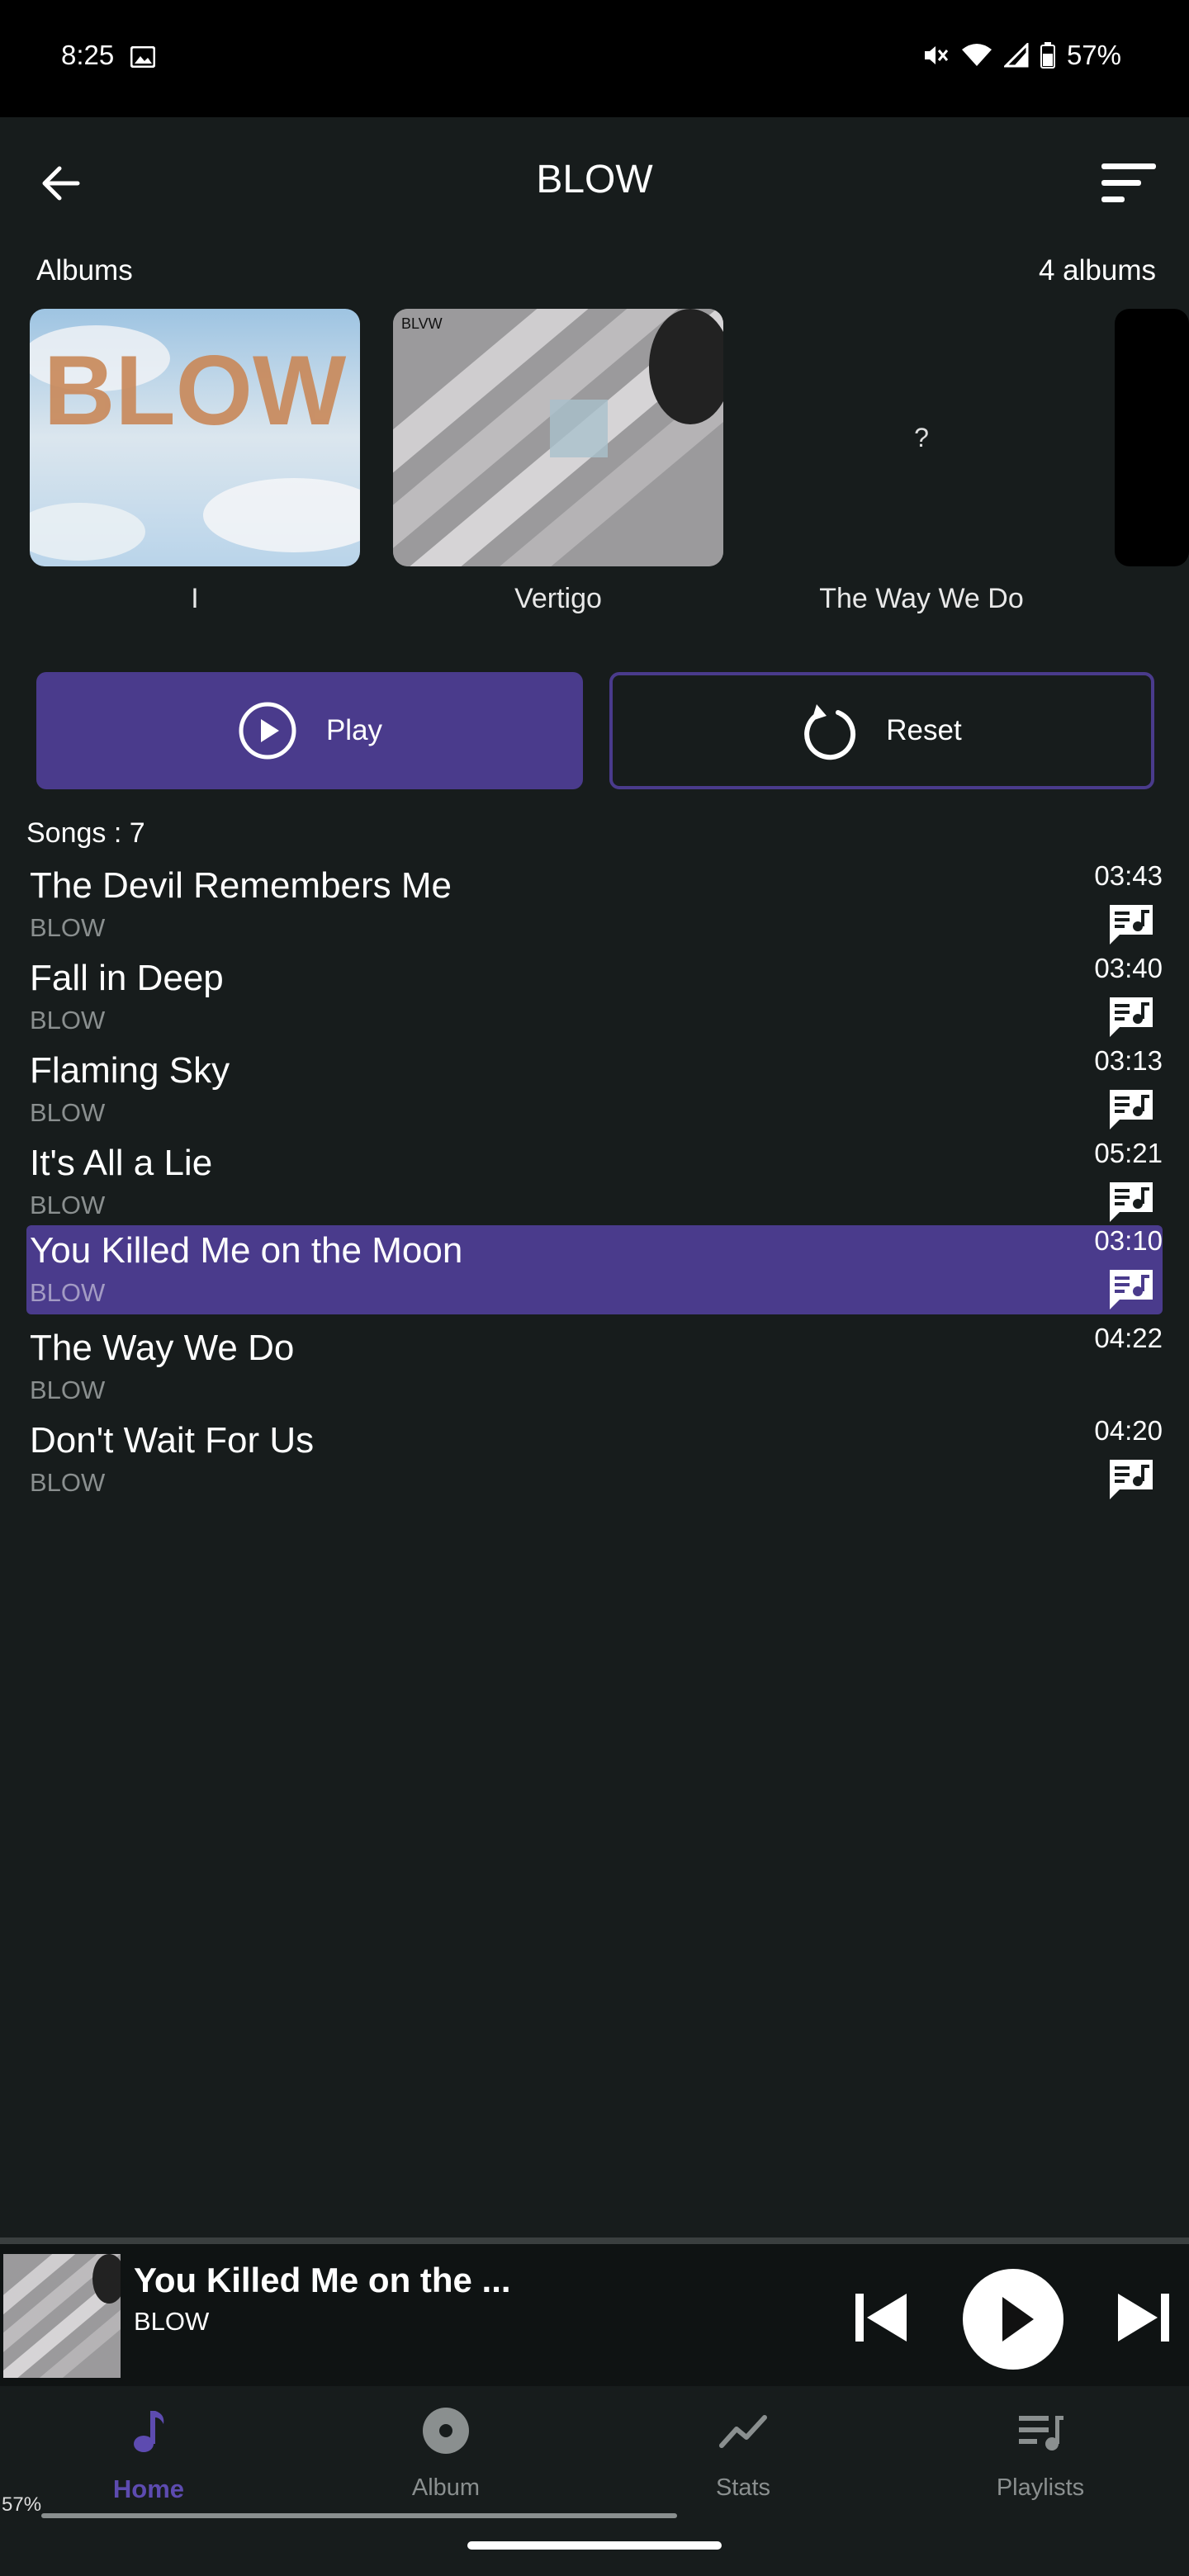  Describe the element at coordinates (594, 1182) in the screenshot. I see `song-row: It's All a Lie BLOW 05:21` at that location.